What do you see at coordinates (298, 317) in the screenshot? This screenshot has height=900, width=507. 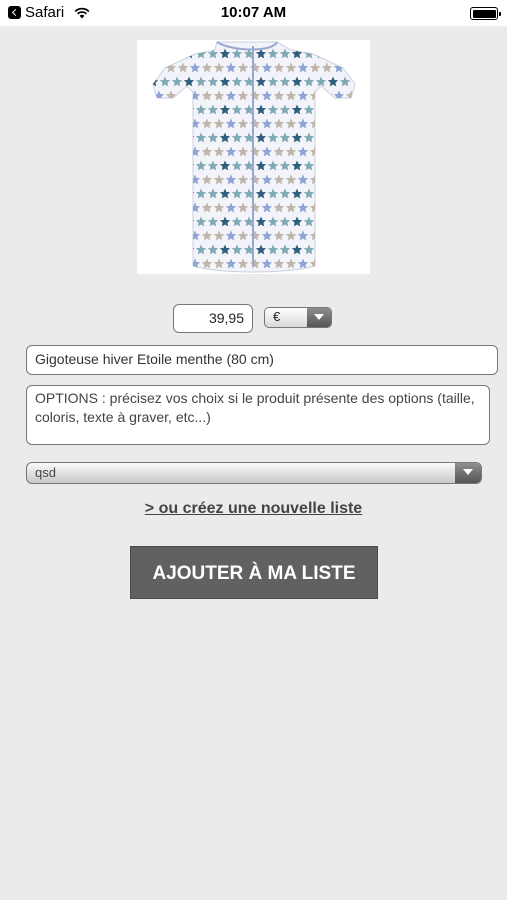 I see `currency-select: €` at bounding box center [298, 317].